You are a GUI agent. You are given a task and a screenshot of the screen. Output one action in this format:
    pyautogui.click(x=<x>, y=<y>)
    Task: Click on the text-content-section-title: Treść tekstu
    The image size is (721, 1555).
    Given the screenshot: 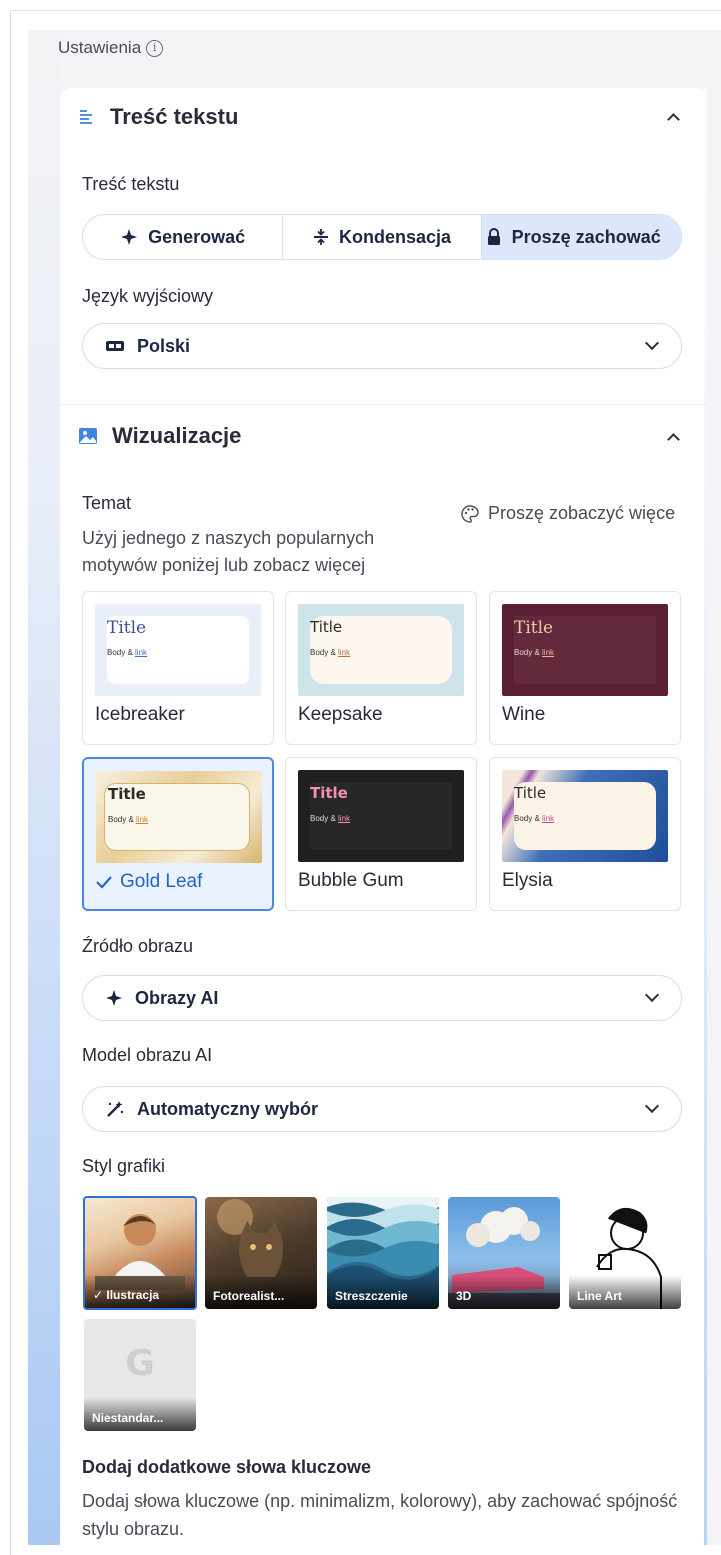 What is the action you would take?
    pyautogui.click(x=174, y=116)
    